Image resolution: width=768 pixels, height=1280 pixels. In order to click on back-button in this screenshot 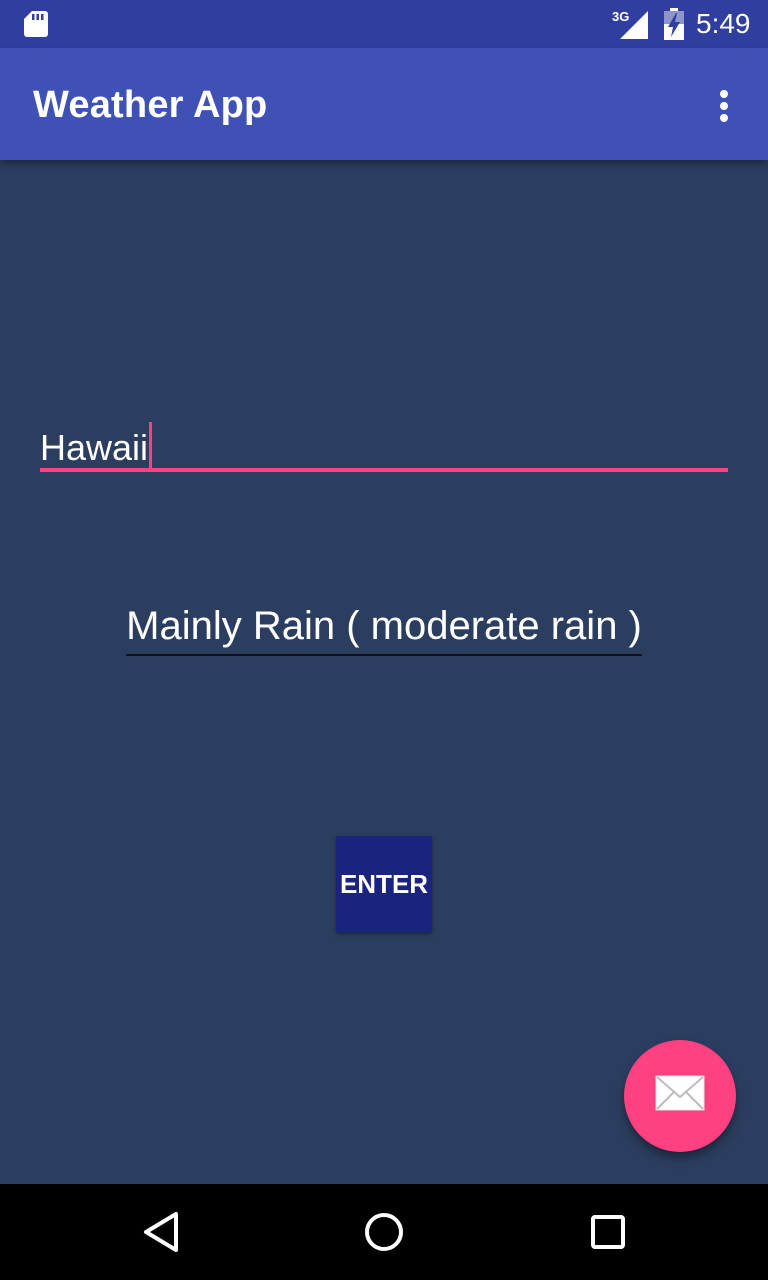, I will do `click(160, 1232)`.